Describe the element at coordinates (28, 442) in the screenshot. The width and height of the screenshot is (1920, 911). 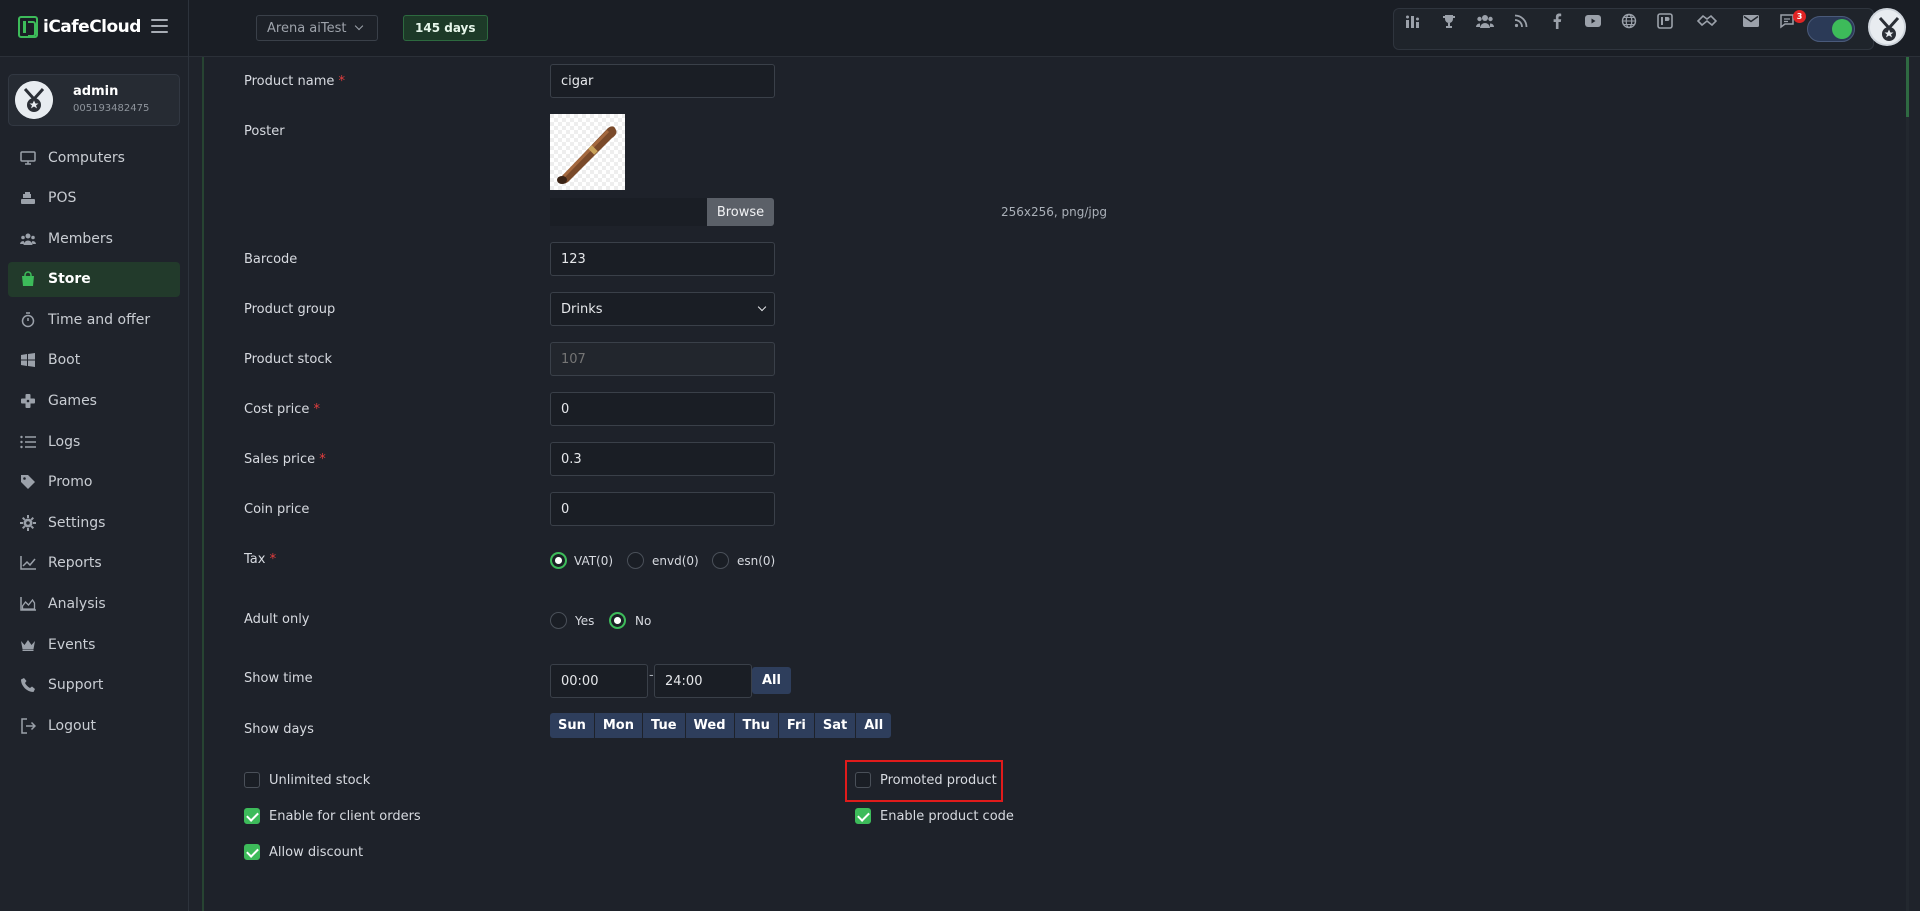
I see `list-icon` at that location.